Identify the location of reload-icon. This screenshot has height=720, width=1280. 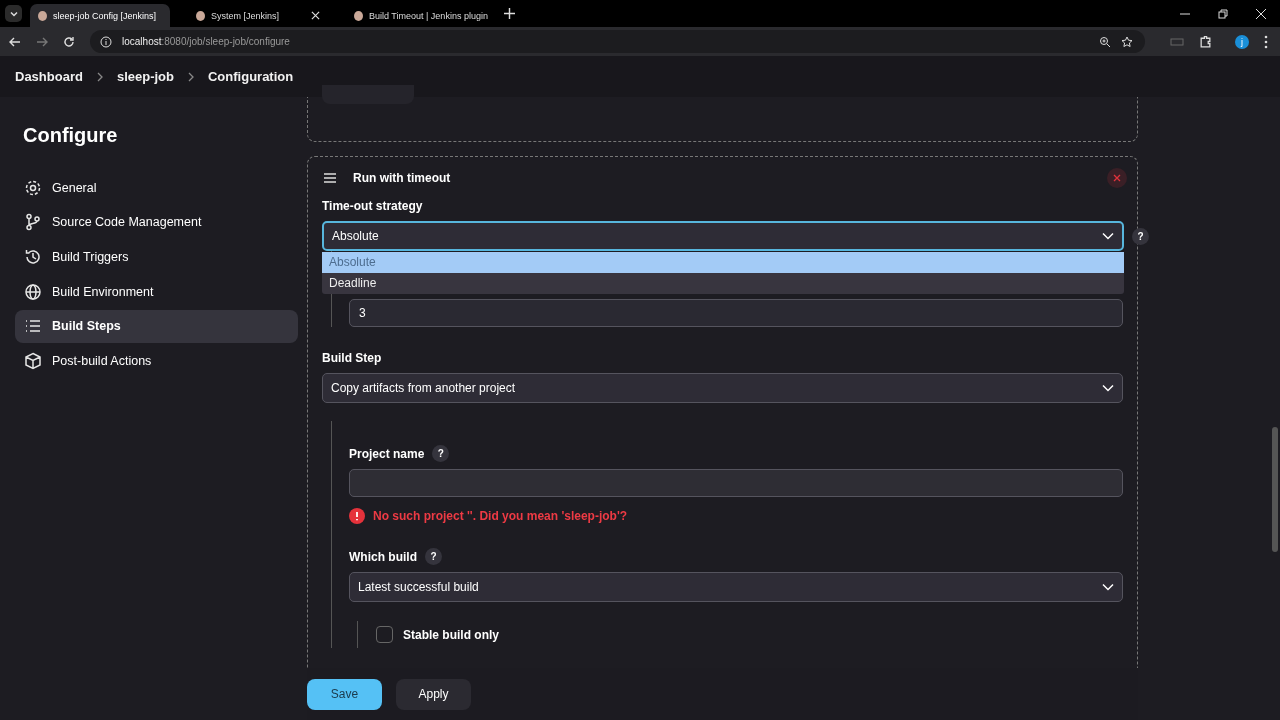
(69, 41).